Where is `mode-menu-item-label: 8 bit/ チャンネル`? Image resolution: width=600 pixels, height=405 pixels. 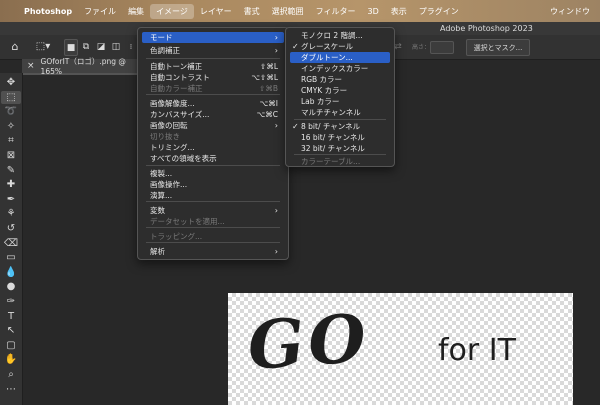
mode-menu-item-label: 8 bit/ チャンネル is located at coordinates (331, 126).